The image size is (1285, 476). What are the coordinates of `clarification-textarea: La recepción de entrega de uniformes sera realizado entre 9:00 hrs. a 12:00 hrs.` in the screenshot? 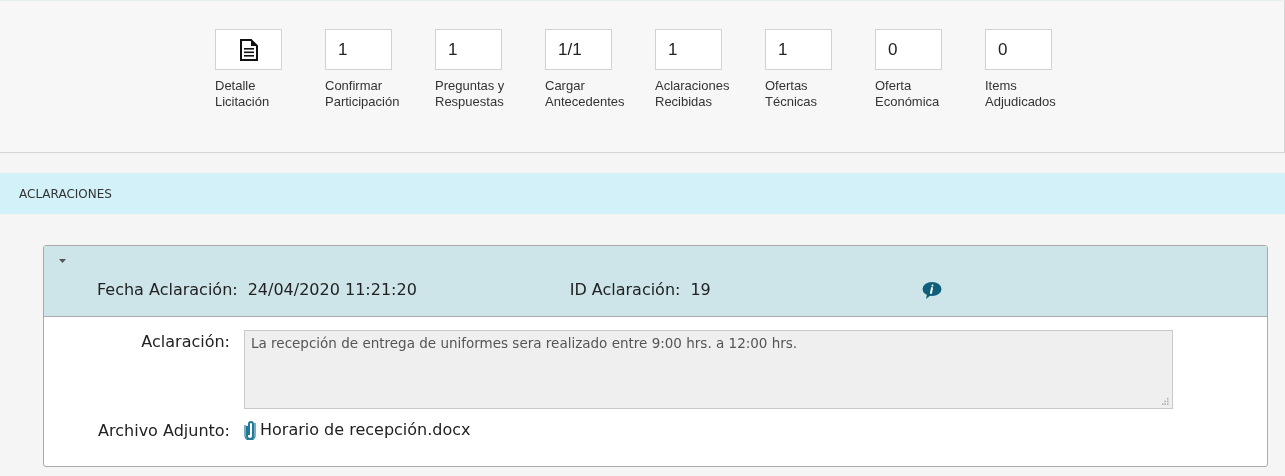 It's located at (708, 369).